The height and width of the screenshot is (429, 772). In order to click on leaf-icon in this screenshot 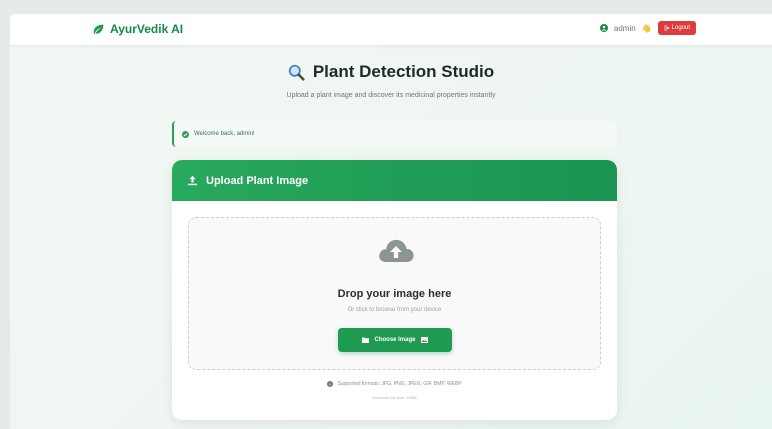, I will do `click(98, 29)`.